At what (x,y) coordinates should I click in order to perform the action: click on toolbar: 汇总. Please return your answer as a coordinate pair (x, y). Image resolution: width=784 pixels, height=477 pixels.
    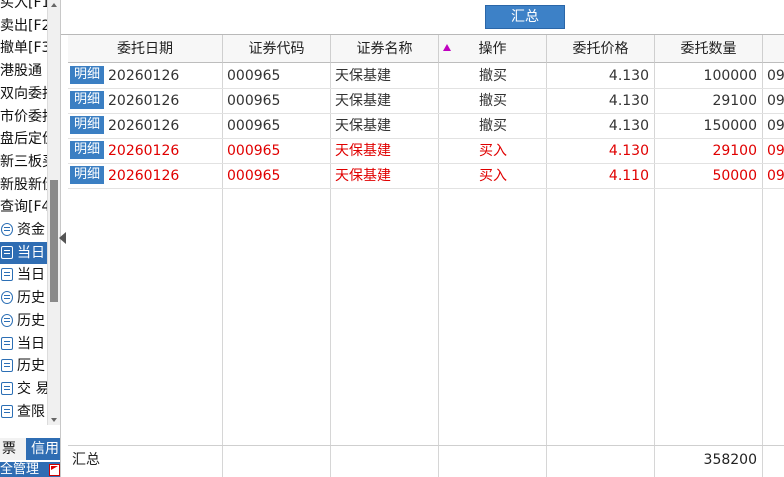
    Looking at the image, I should click on (422, 17).